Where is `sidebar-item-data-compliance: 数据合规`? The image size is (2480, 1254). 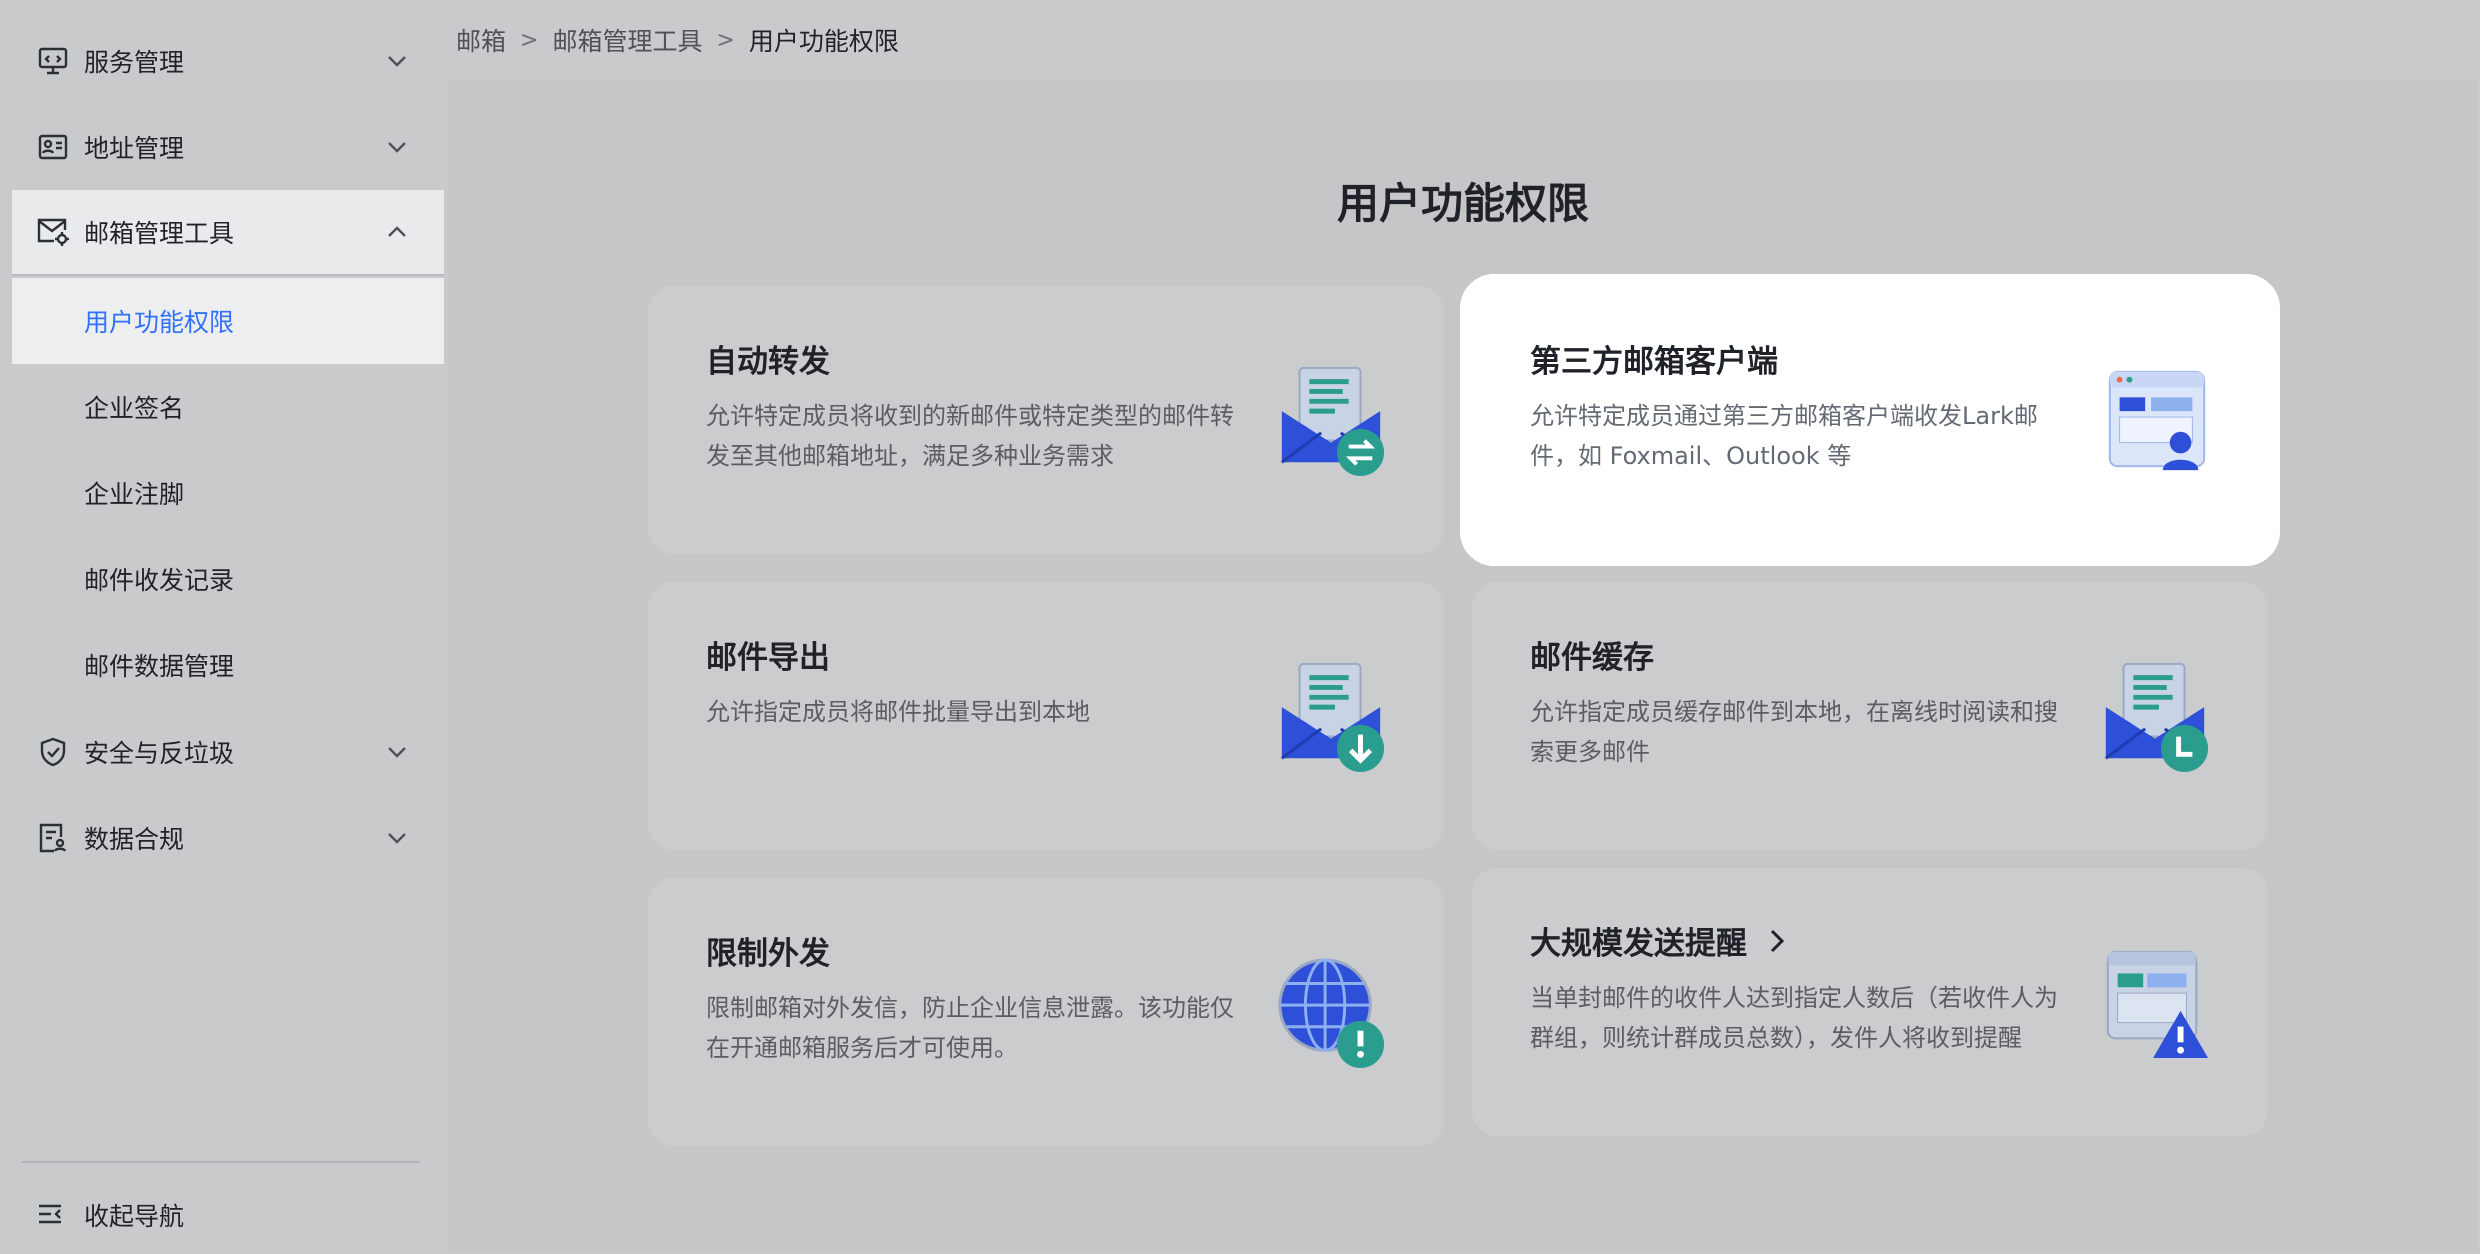
sidebar-item-data-compliance: 数据合规 is located at coordinates (228, 838).